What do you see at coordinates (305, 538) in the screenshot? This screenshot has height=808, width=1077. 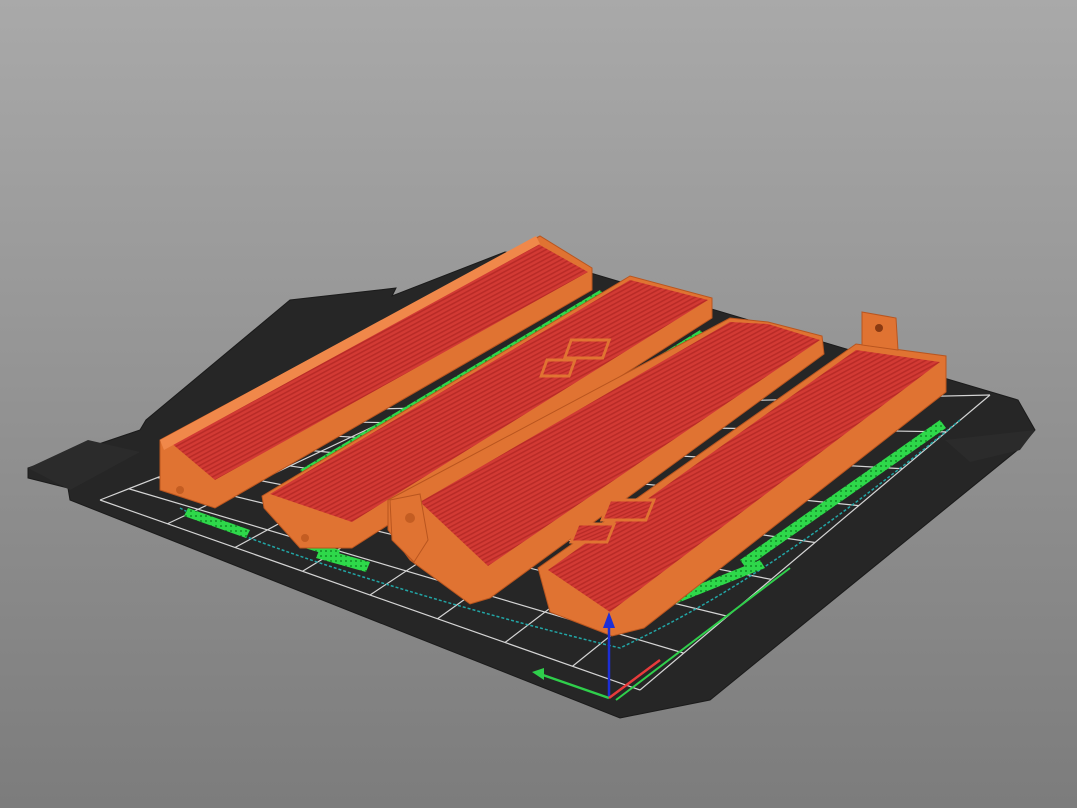 I see `part-2-hole` at bounding box center [305, 538].